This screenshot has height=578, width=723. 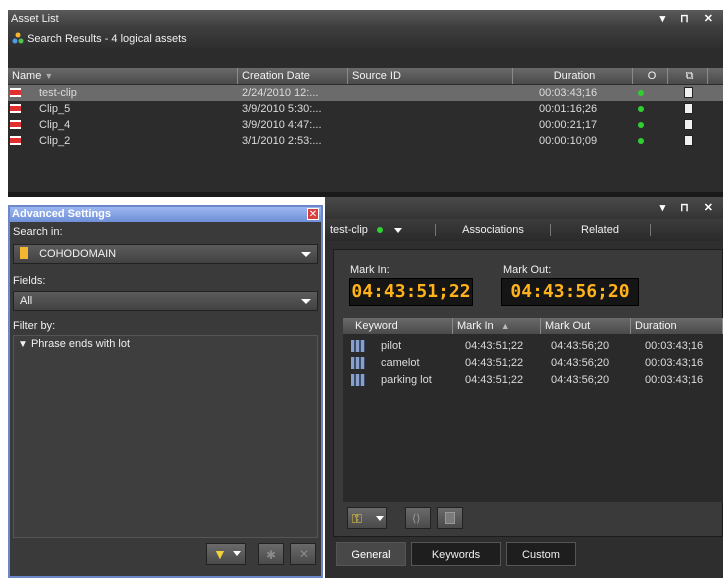 I want to click on tab-keywords: Keywords, so click(x=456, y=554).